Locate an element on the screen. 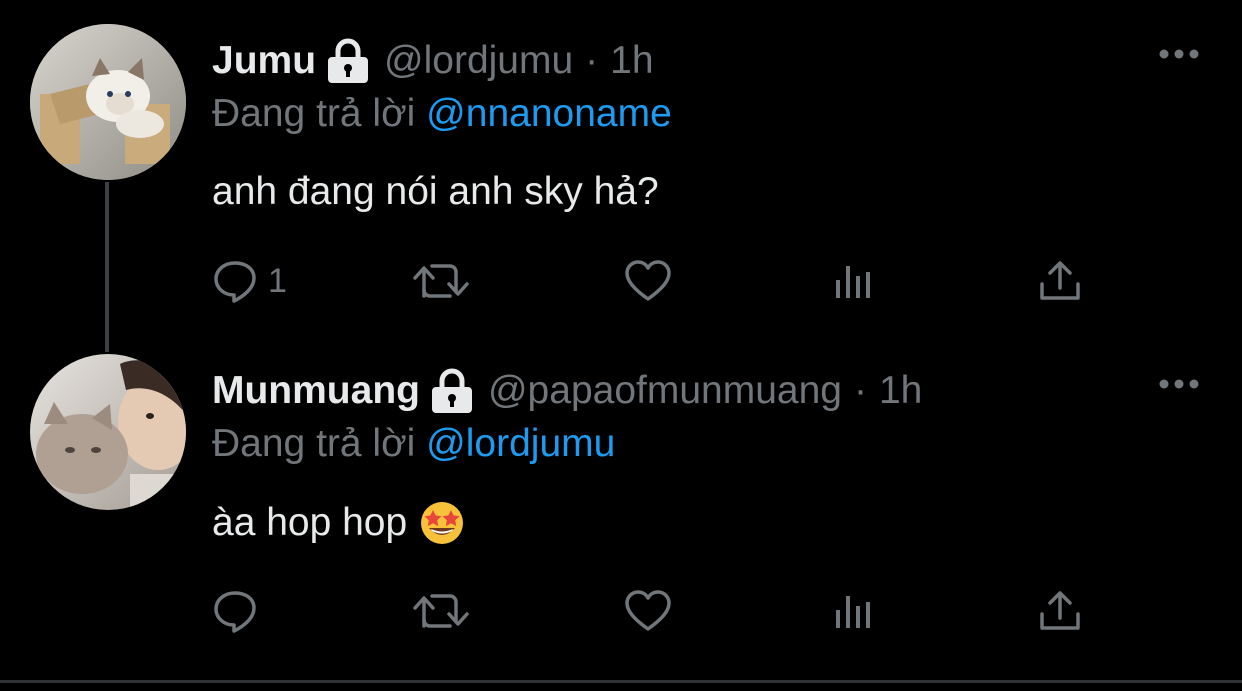 Image resolution: width=1242 pixels, height=691 pixels. display-name: Jumu is located at coordinates (264, 61).